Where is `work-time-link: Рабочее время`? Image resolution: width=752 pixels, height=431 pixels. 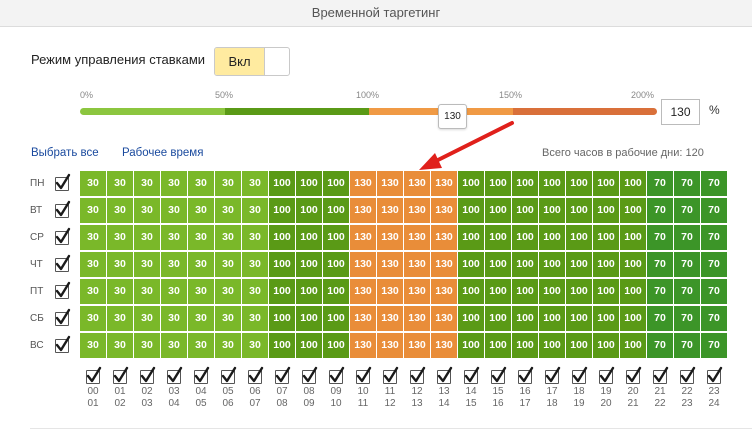 work-time-link: Рабочее время is located at coordinates (162, 153).